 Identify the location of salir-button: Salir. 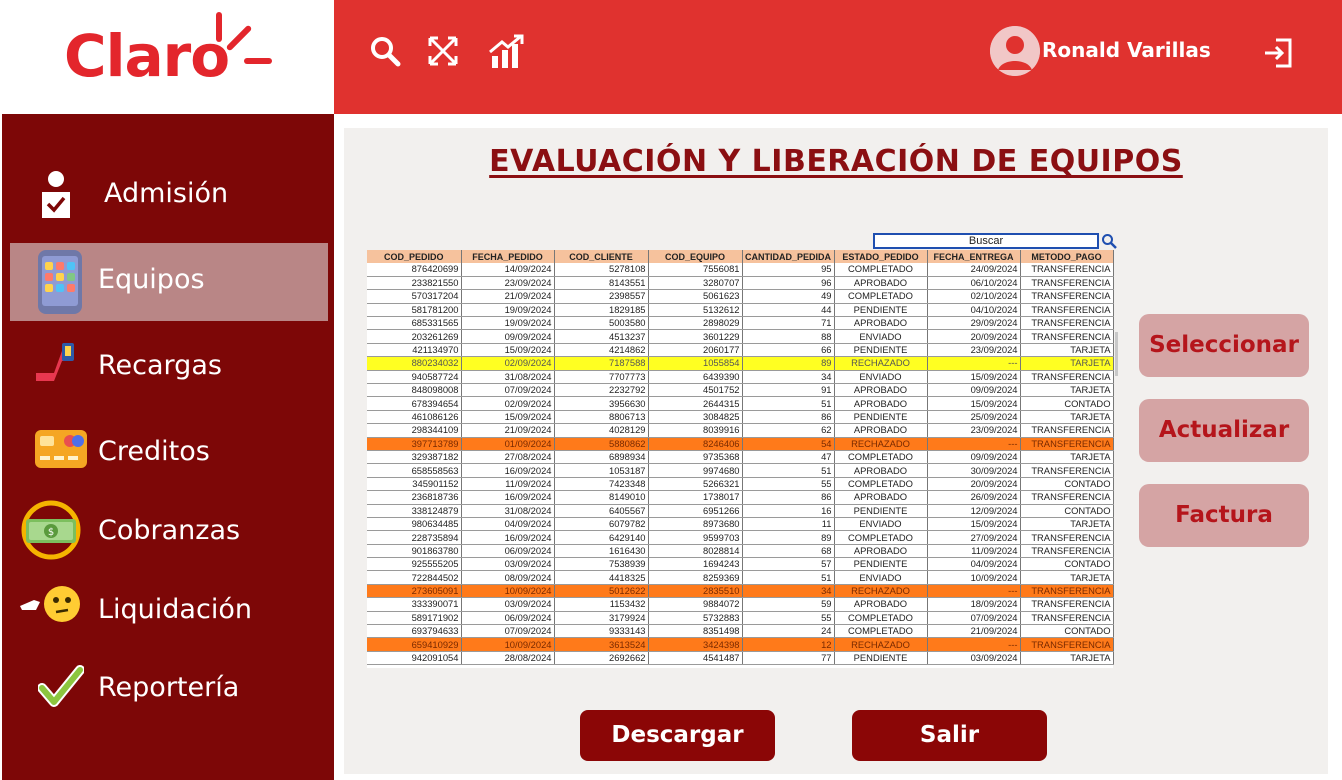
(949, 735).